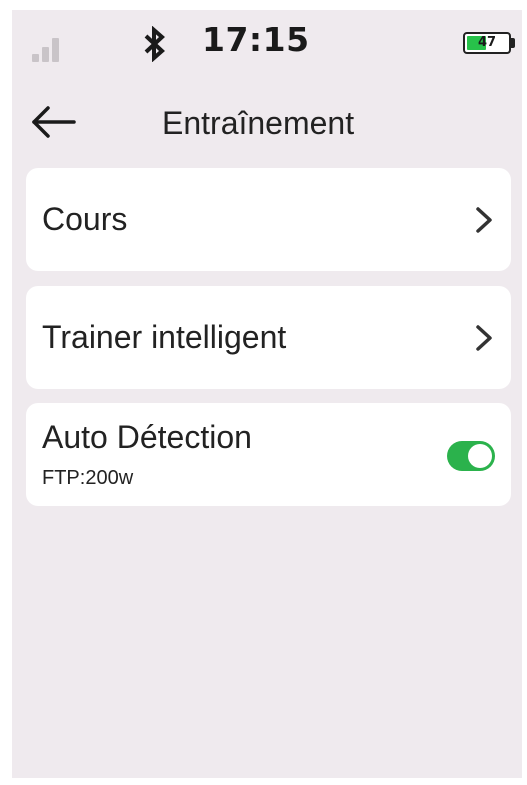 The width and height of the screenshot is (527, 785). I want to click on status-bar: 17:15 47, so click(267, 42).